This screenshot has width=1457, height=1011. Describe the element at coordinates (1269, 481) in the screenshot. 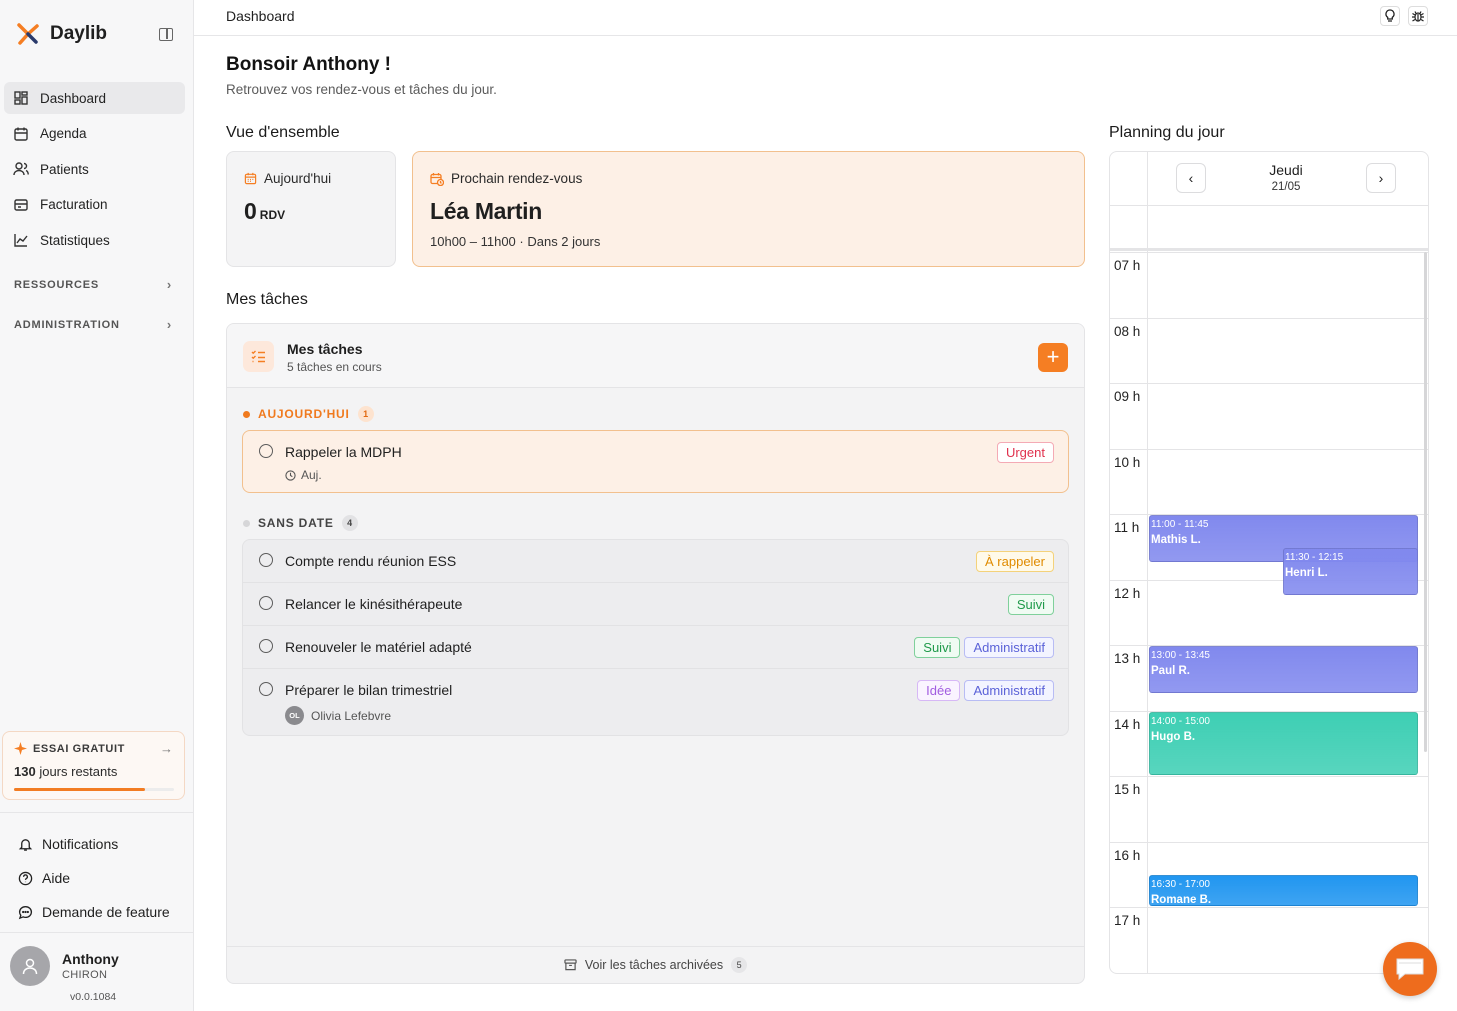

I see `hour-row: 10 h` at that location.